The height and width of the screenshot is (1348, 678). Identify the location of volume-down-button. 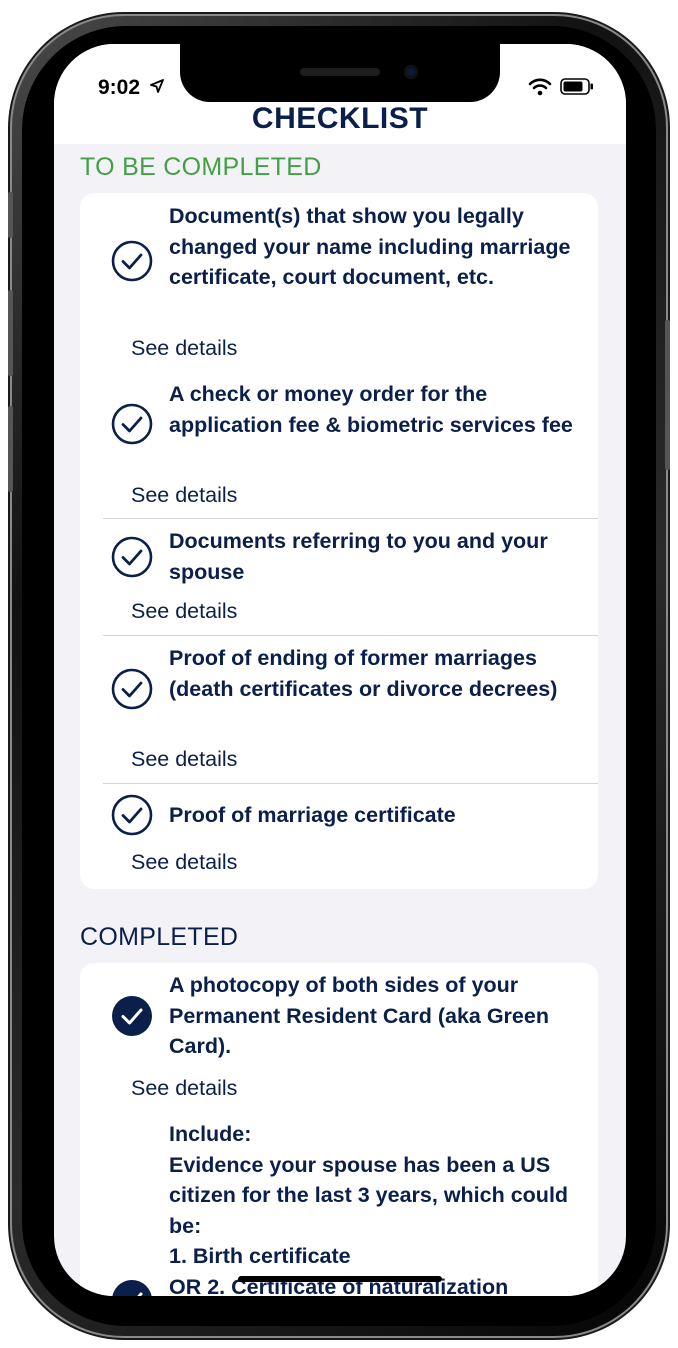
(10, 449).